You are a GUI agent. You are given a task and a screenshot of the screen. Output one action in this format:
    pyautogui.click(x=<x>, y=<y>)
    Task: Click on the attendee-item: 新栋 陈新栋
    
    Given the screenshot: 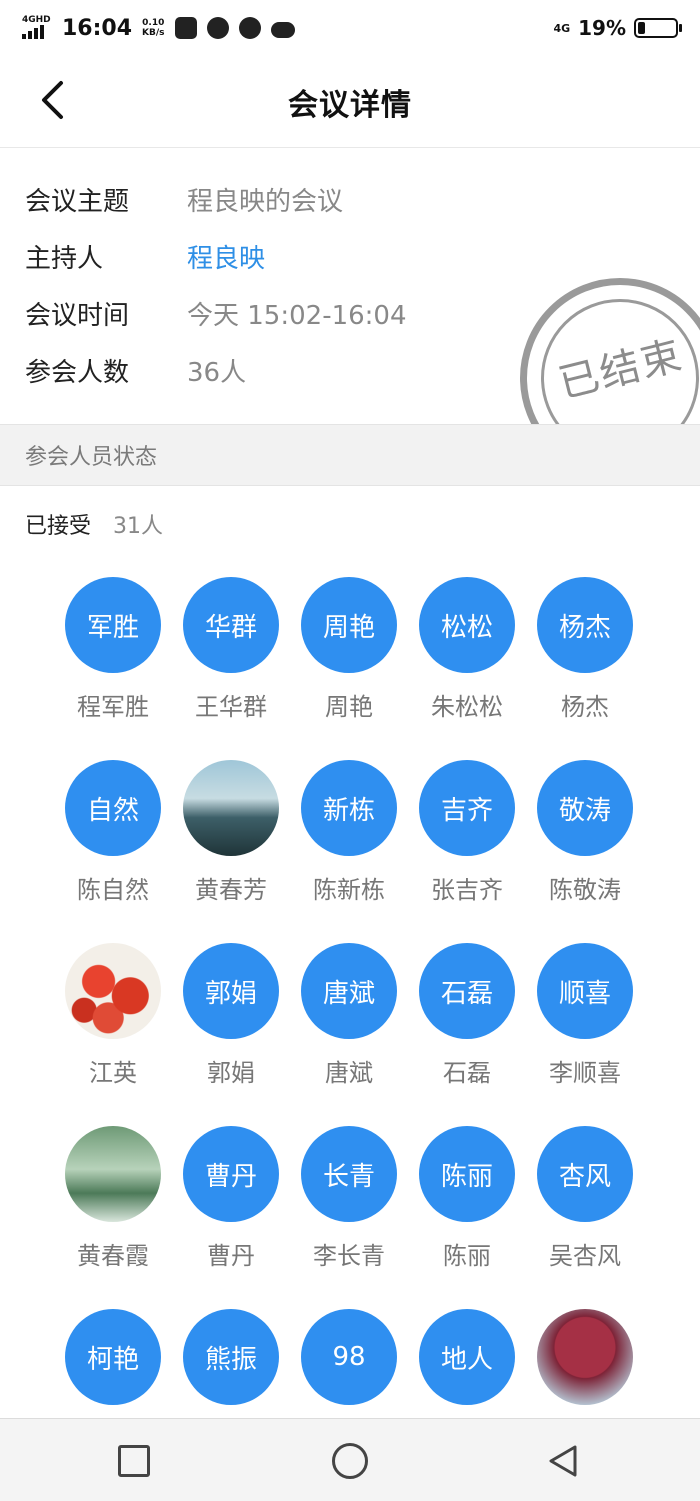 What is the action you would take?
    pyautogui.click(x=349, y=832)
    